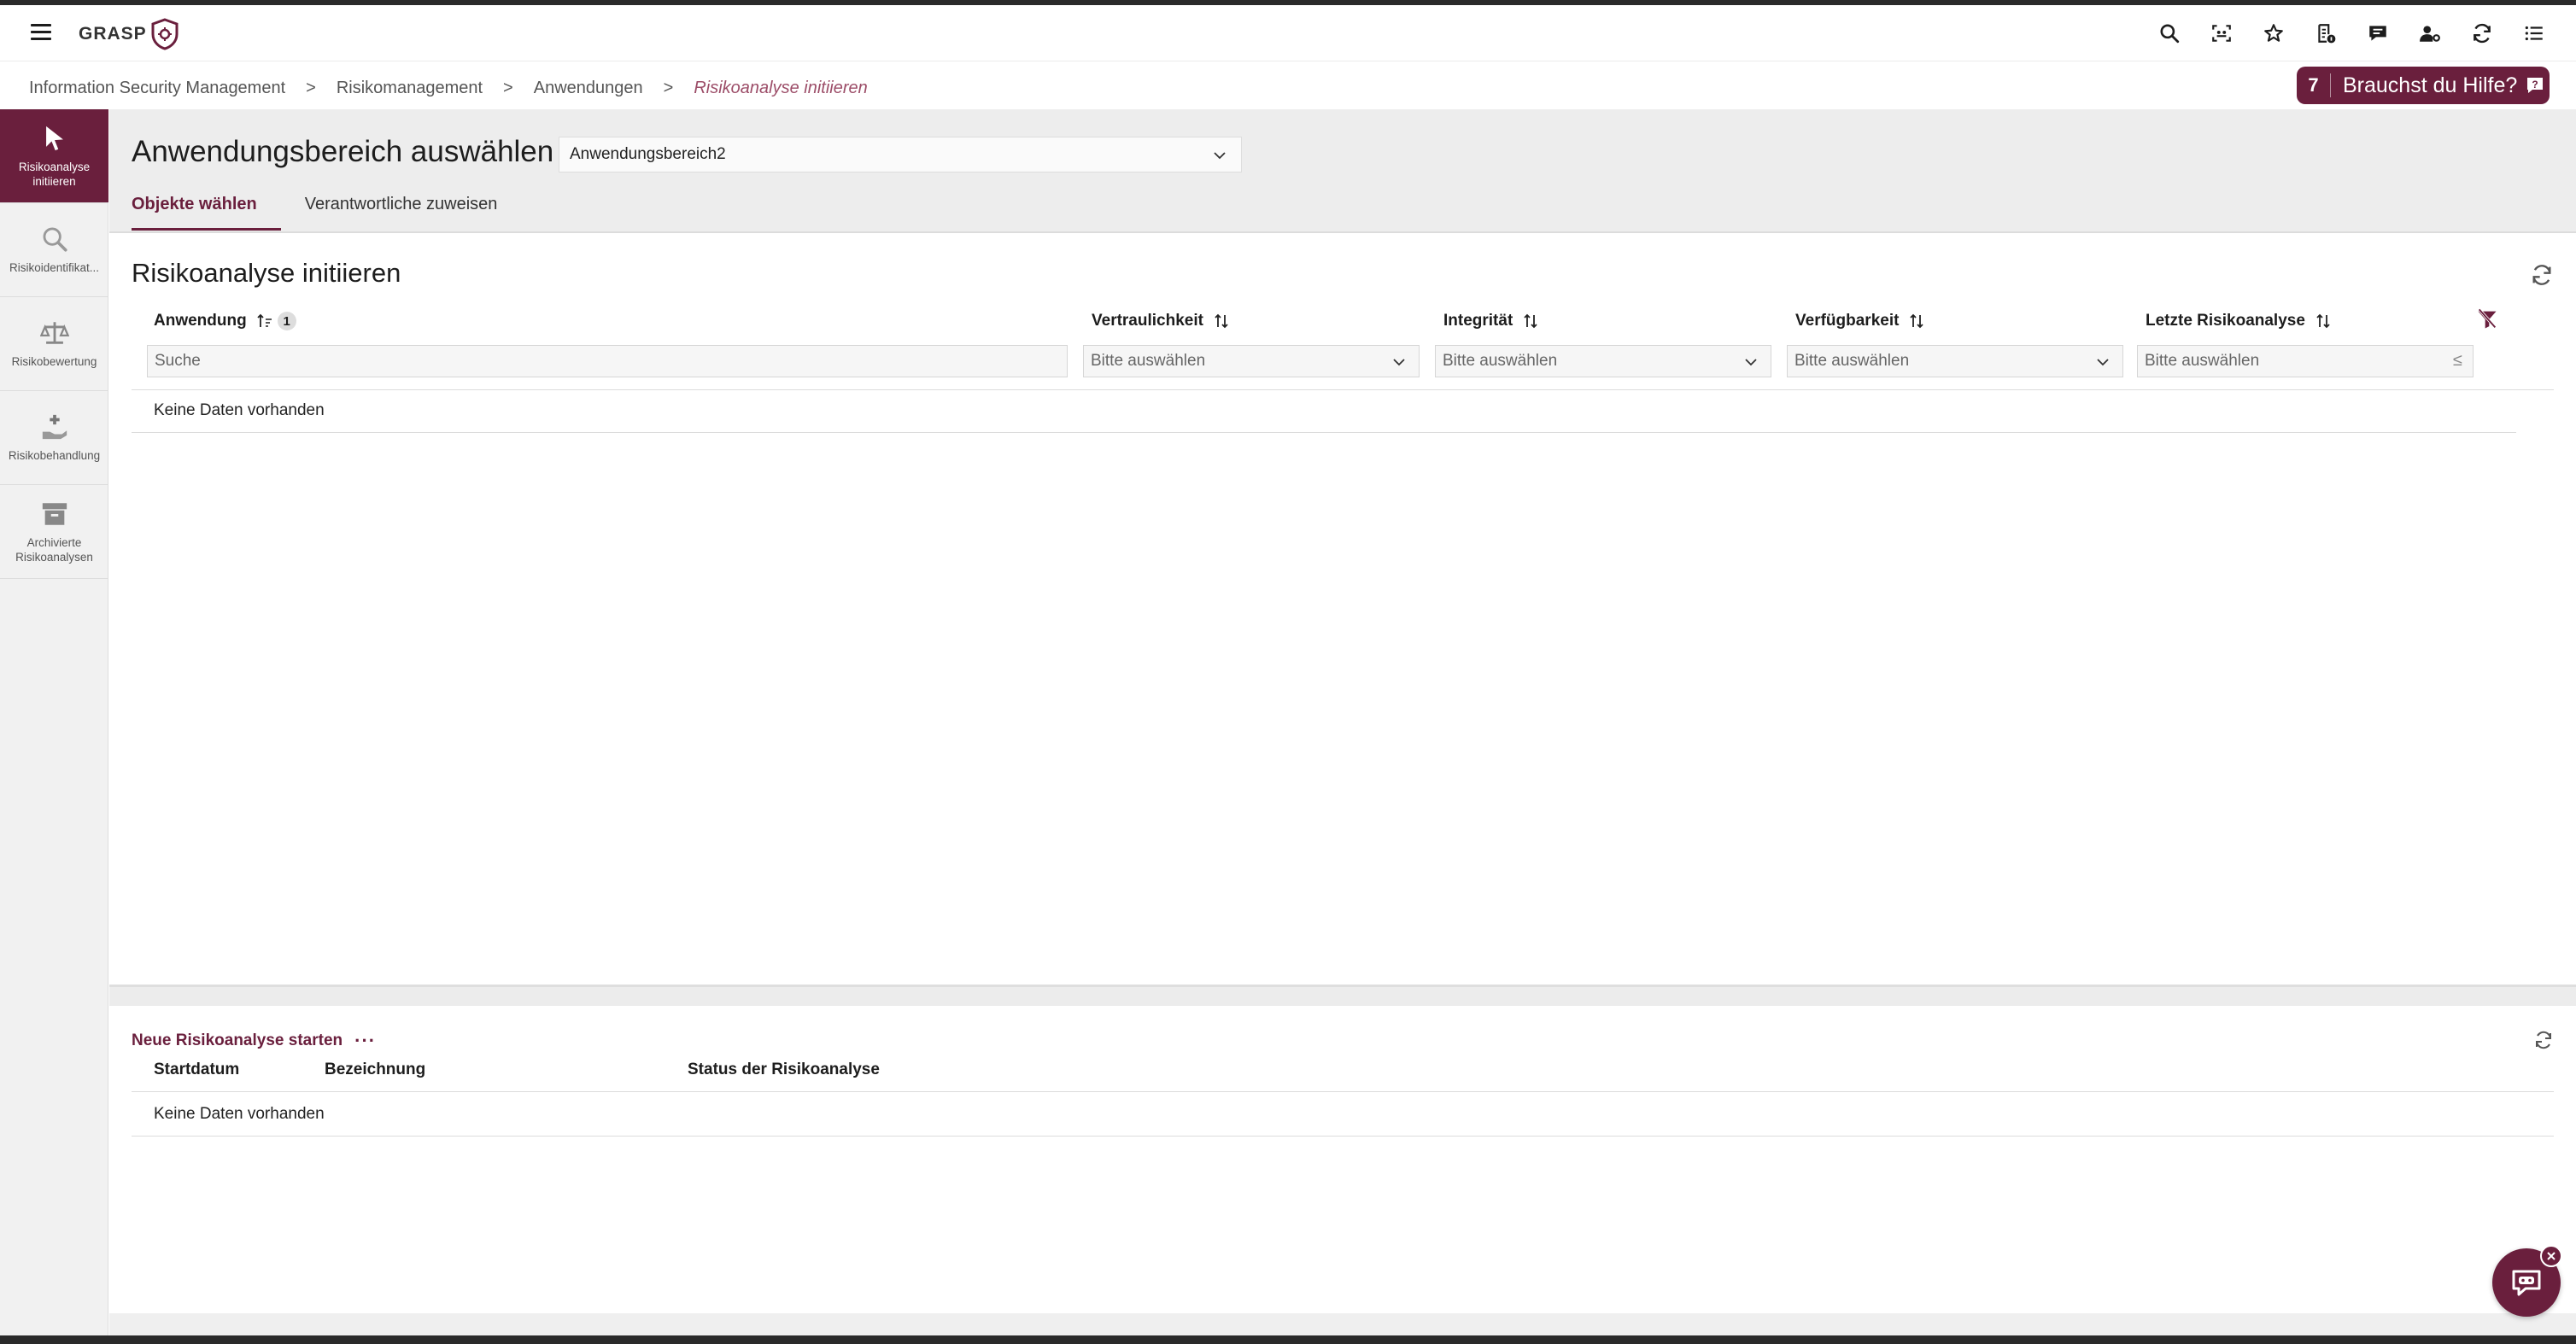 This screenshot has width=2576, height=1344. I want to click on user-settings-icon, so click(2430, 33).